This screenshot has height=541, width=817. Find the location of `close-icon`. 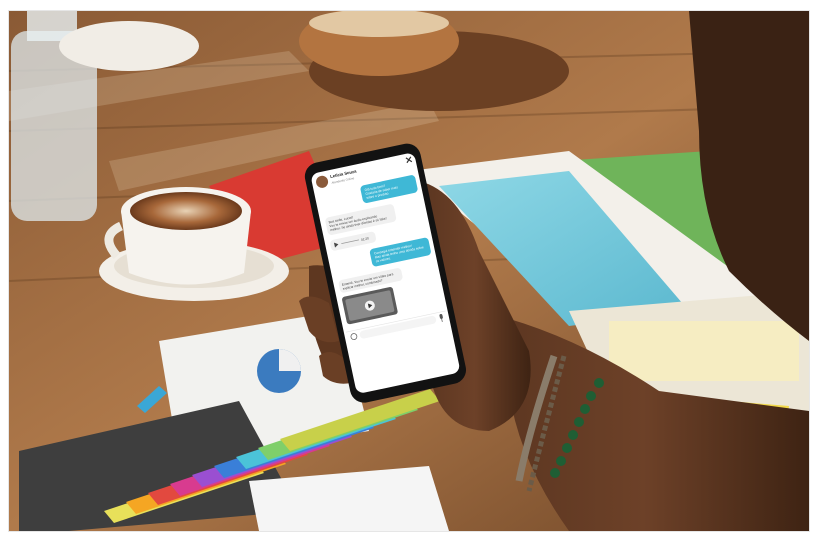

close-icon is located at coordinates (409, 160).